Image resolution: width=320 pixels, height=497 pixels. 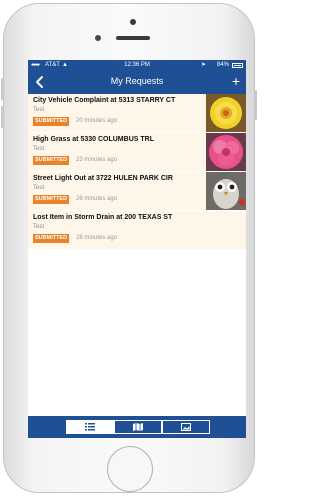 I want to click on request-title: Street Light Out at 3722 HULEN PARK CIR, so click(x=103, y=178).